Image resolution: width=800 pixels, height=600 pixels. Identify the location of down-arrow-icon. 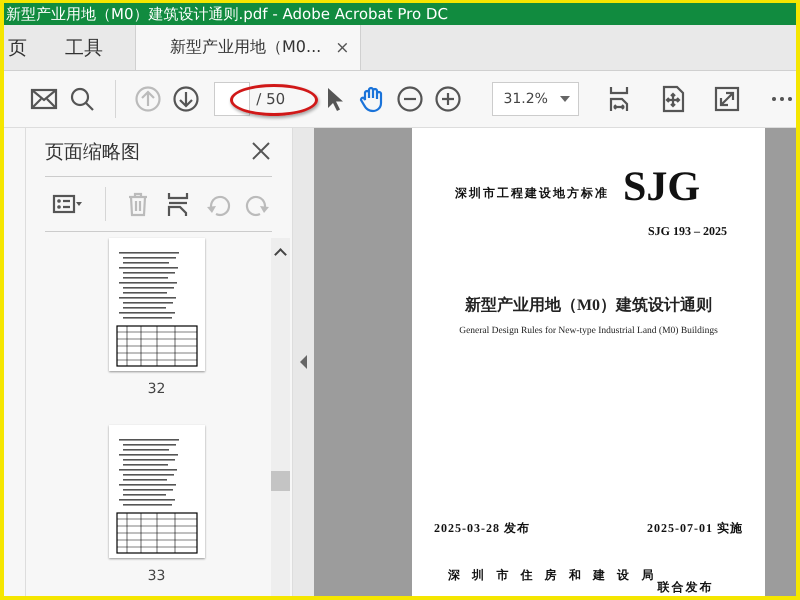
(186, 99).